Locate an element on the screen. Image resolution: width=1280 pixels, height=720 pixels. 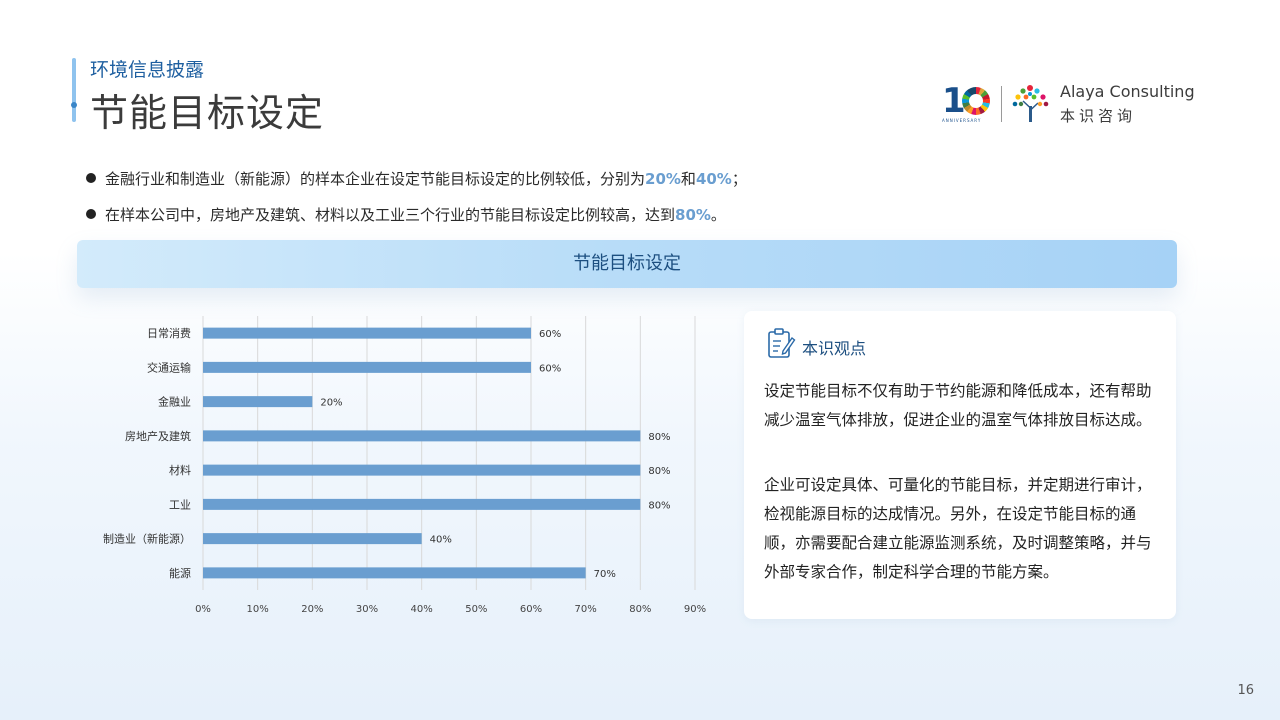
category-label: 日常消费 is located at coordinates (169, 333).